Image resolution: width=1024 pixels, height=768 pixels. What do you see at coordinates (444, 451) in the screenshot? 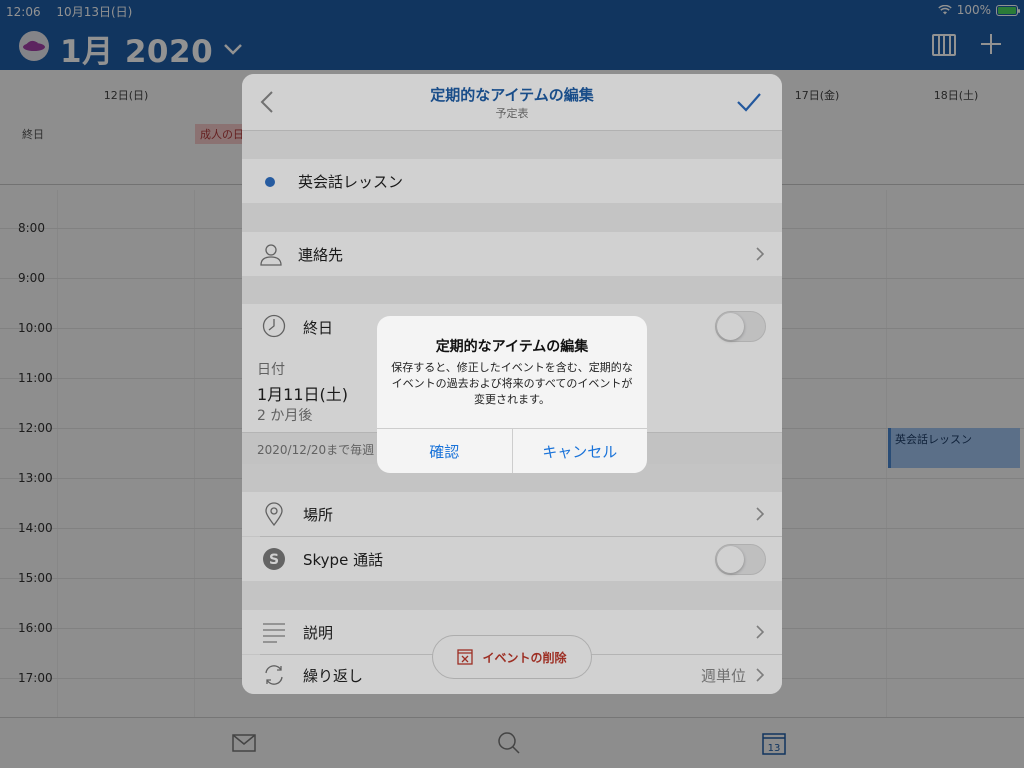
I see `confirm-button: 確認` at bounding box center [444, 451].